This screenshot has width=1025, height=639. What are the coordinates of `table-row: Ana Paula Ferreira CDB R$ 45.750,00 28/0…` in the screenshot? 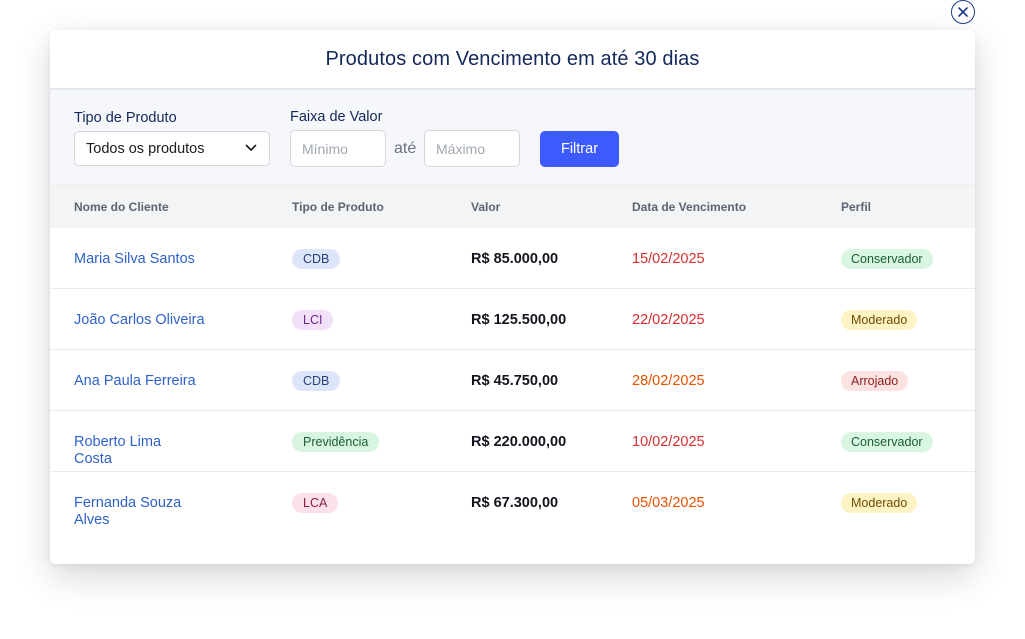 It's located at (512, 380).